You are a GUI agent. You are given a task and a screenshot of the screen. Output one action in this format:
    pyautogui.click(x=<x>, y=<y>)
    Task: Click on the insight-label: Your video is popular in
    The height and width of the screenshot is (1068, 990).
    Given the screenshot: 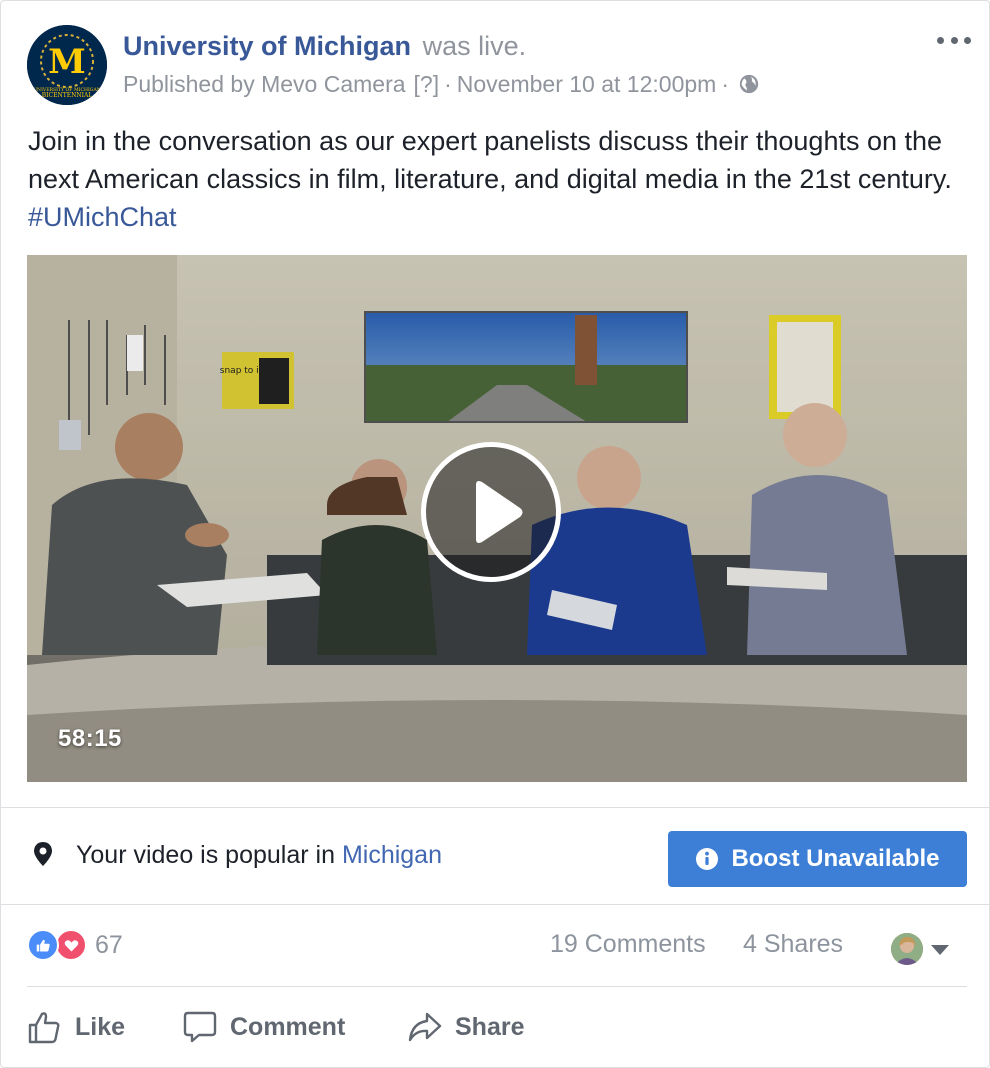 What is the action you would take?
    pyautogui.click(x=205, y=855)
    